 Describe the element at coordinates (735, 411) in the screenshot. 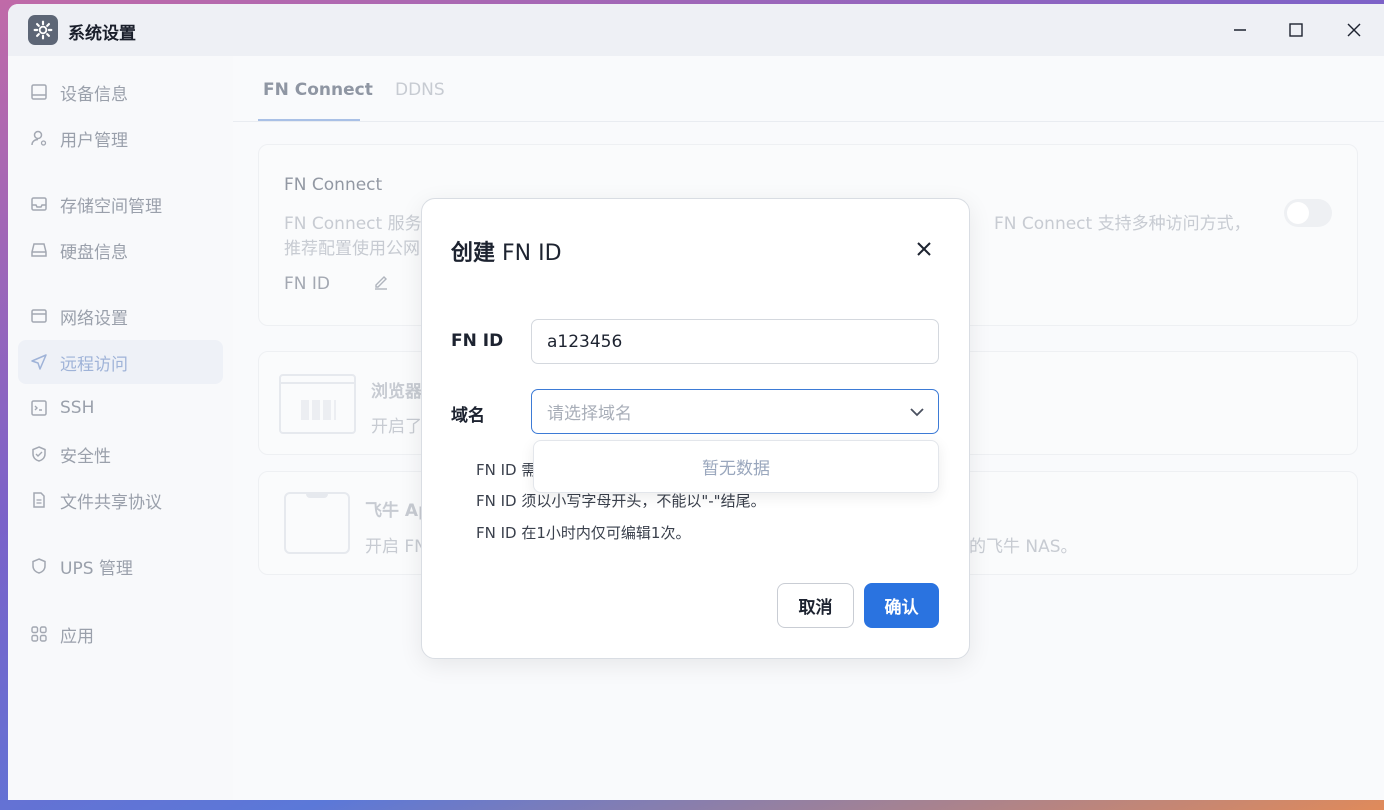

I see `domain-select: 请选择域名` at that location.